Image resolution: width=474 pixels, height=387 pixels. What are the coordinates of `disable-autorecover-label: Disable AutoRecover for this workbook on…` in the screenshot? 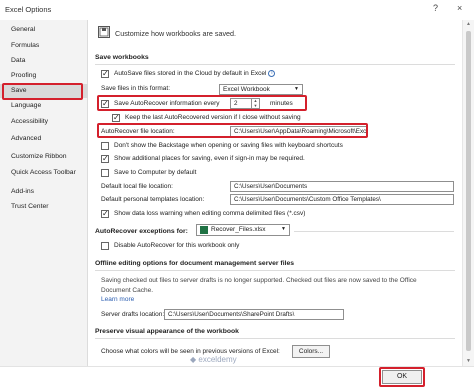 It's located at (177, 245).